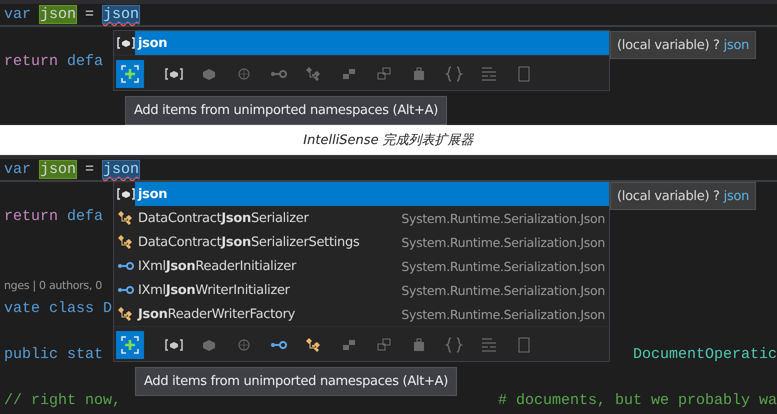 This screenshot has height=414, width=777. Describe the element at coordinates (361, 290) in the screenshot. I see `completion-item: IXmlJsonWriterInitializer System.Runtime.Serialization.Json` at that location.